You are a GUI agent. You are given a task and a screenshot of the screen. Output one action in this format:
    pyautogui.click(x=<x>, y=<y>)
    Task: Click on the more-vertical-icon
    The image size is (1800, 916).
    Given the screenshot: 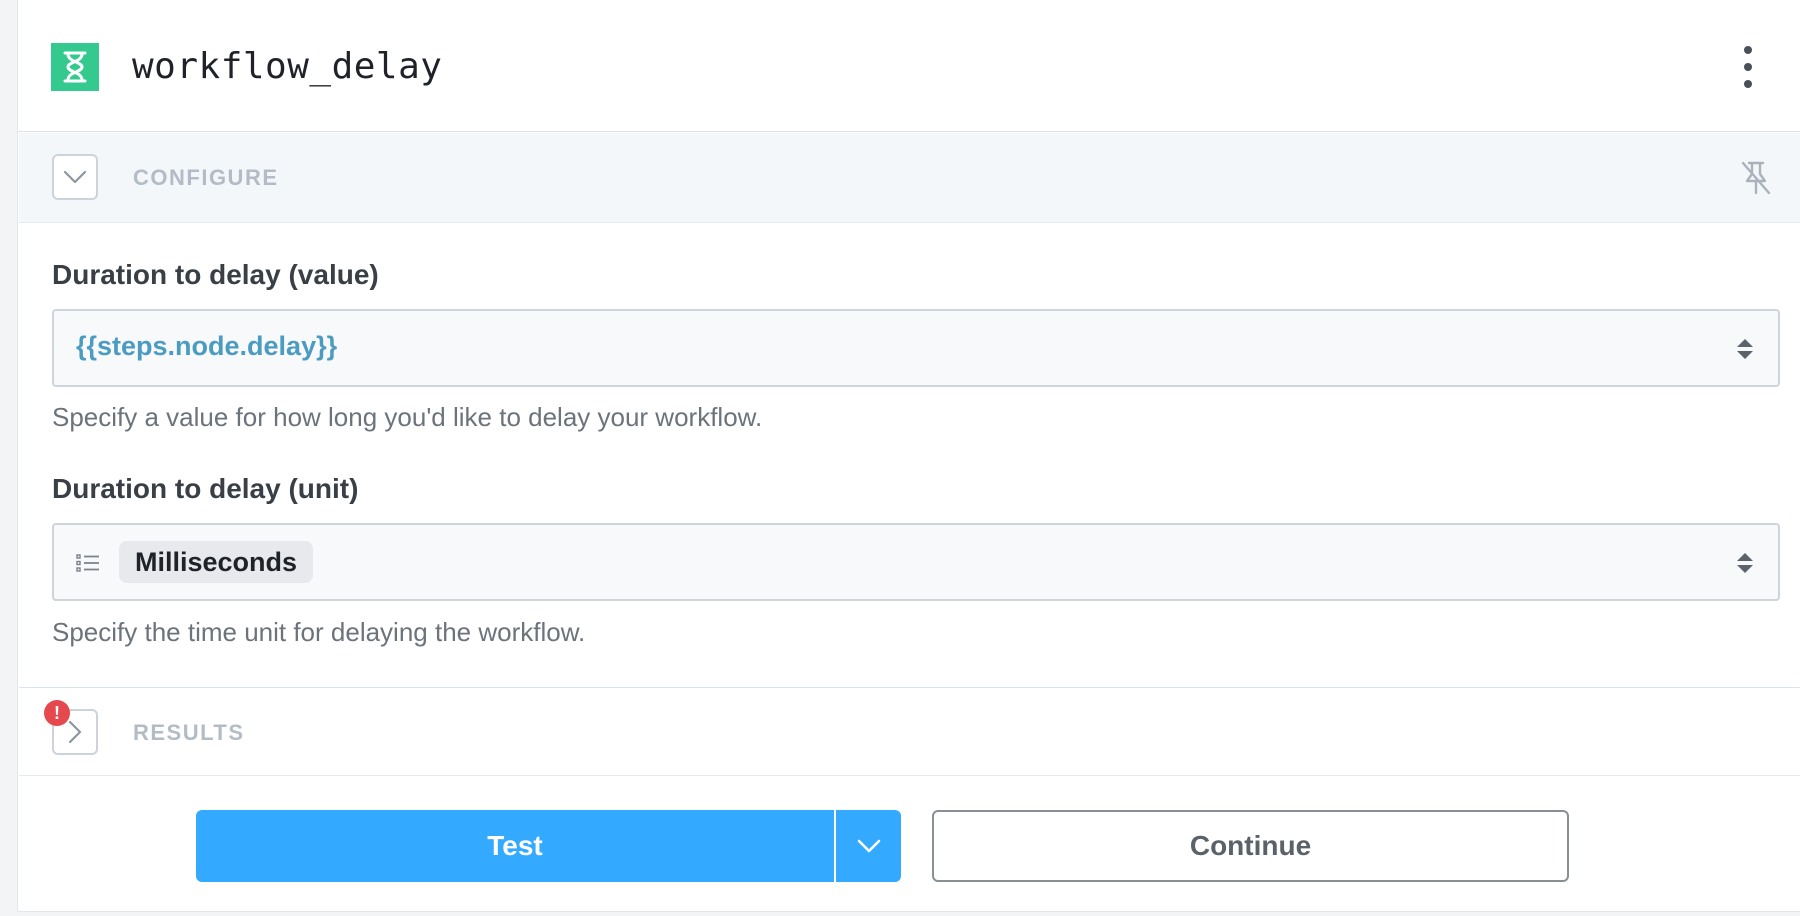 What is the action you would take?
    pyautogui.click(x=1748, y=67)
    